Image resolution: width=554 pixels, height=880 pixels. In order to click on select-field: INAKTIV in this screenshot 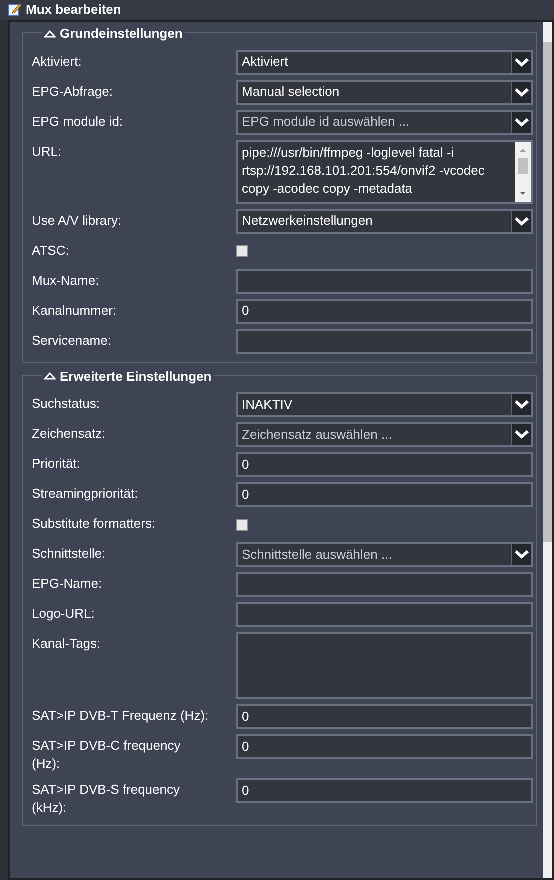, I will do `click(384, 404)`.